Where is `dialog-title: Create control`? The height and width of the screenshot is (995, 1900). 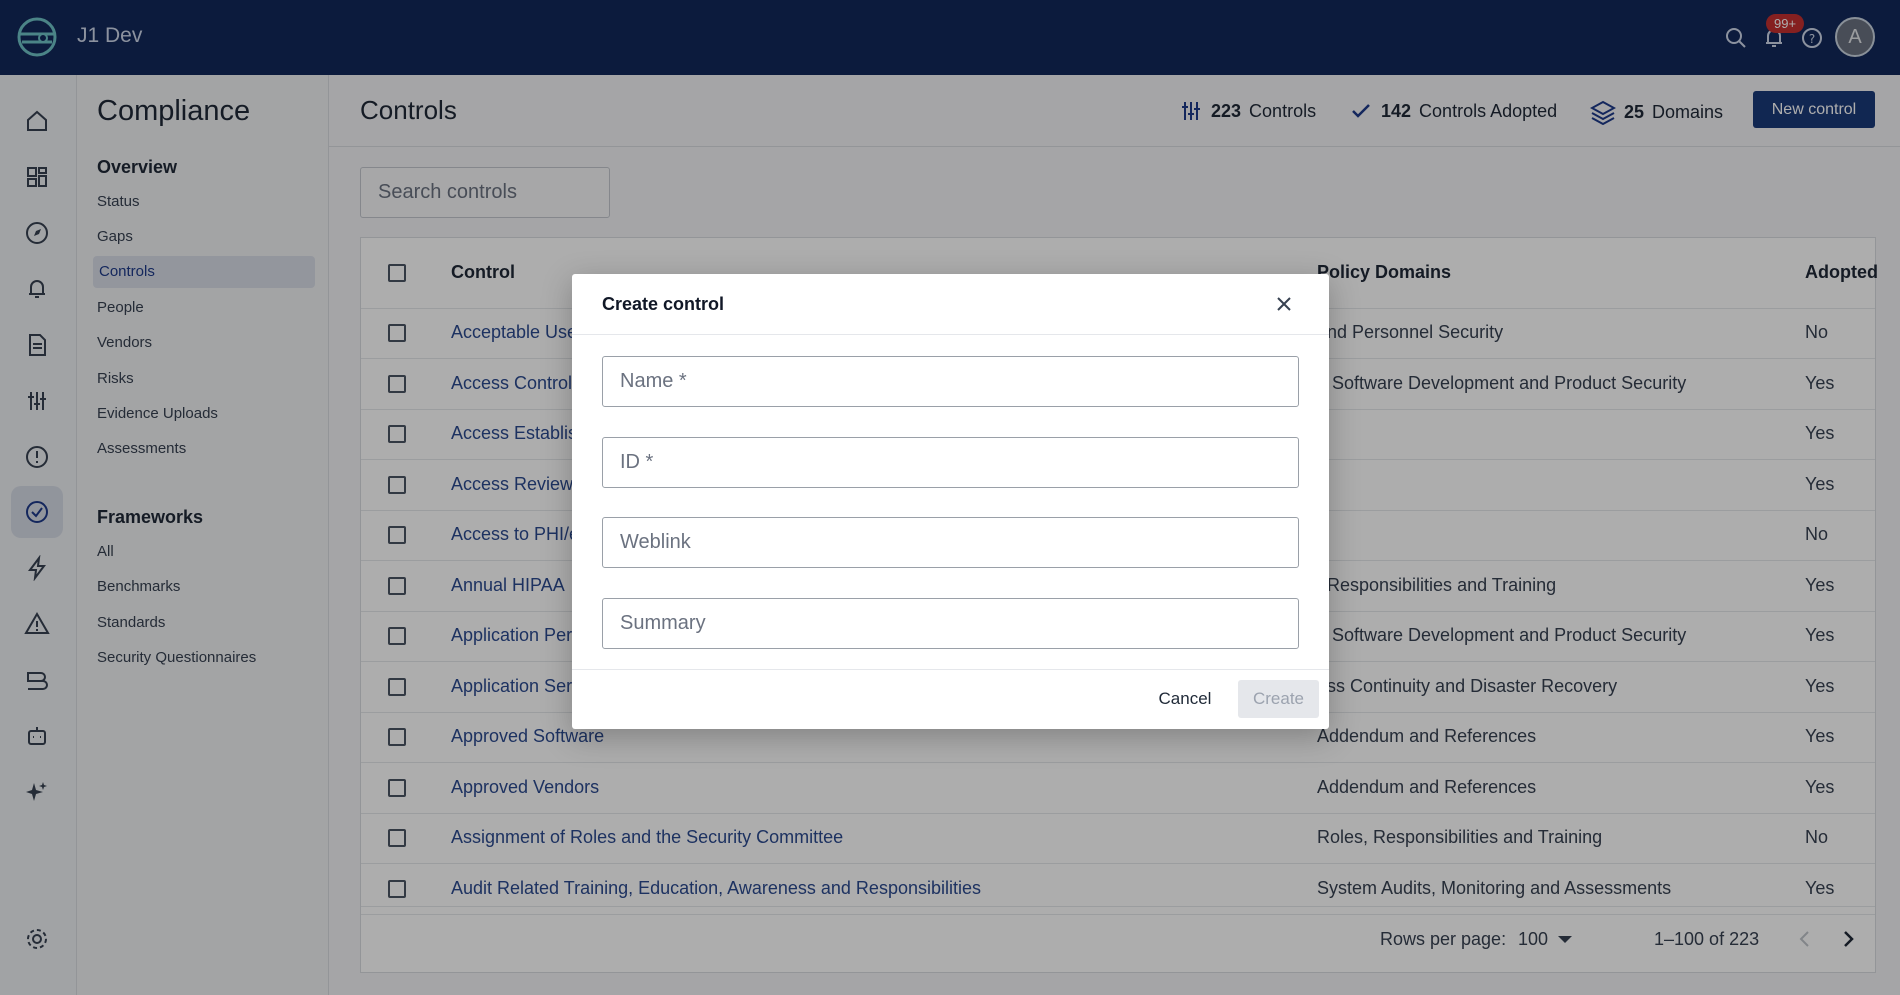 dialog-title: Create control is located at coordinates (663, 304).